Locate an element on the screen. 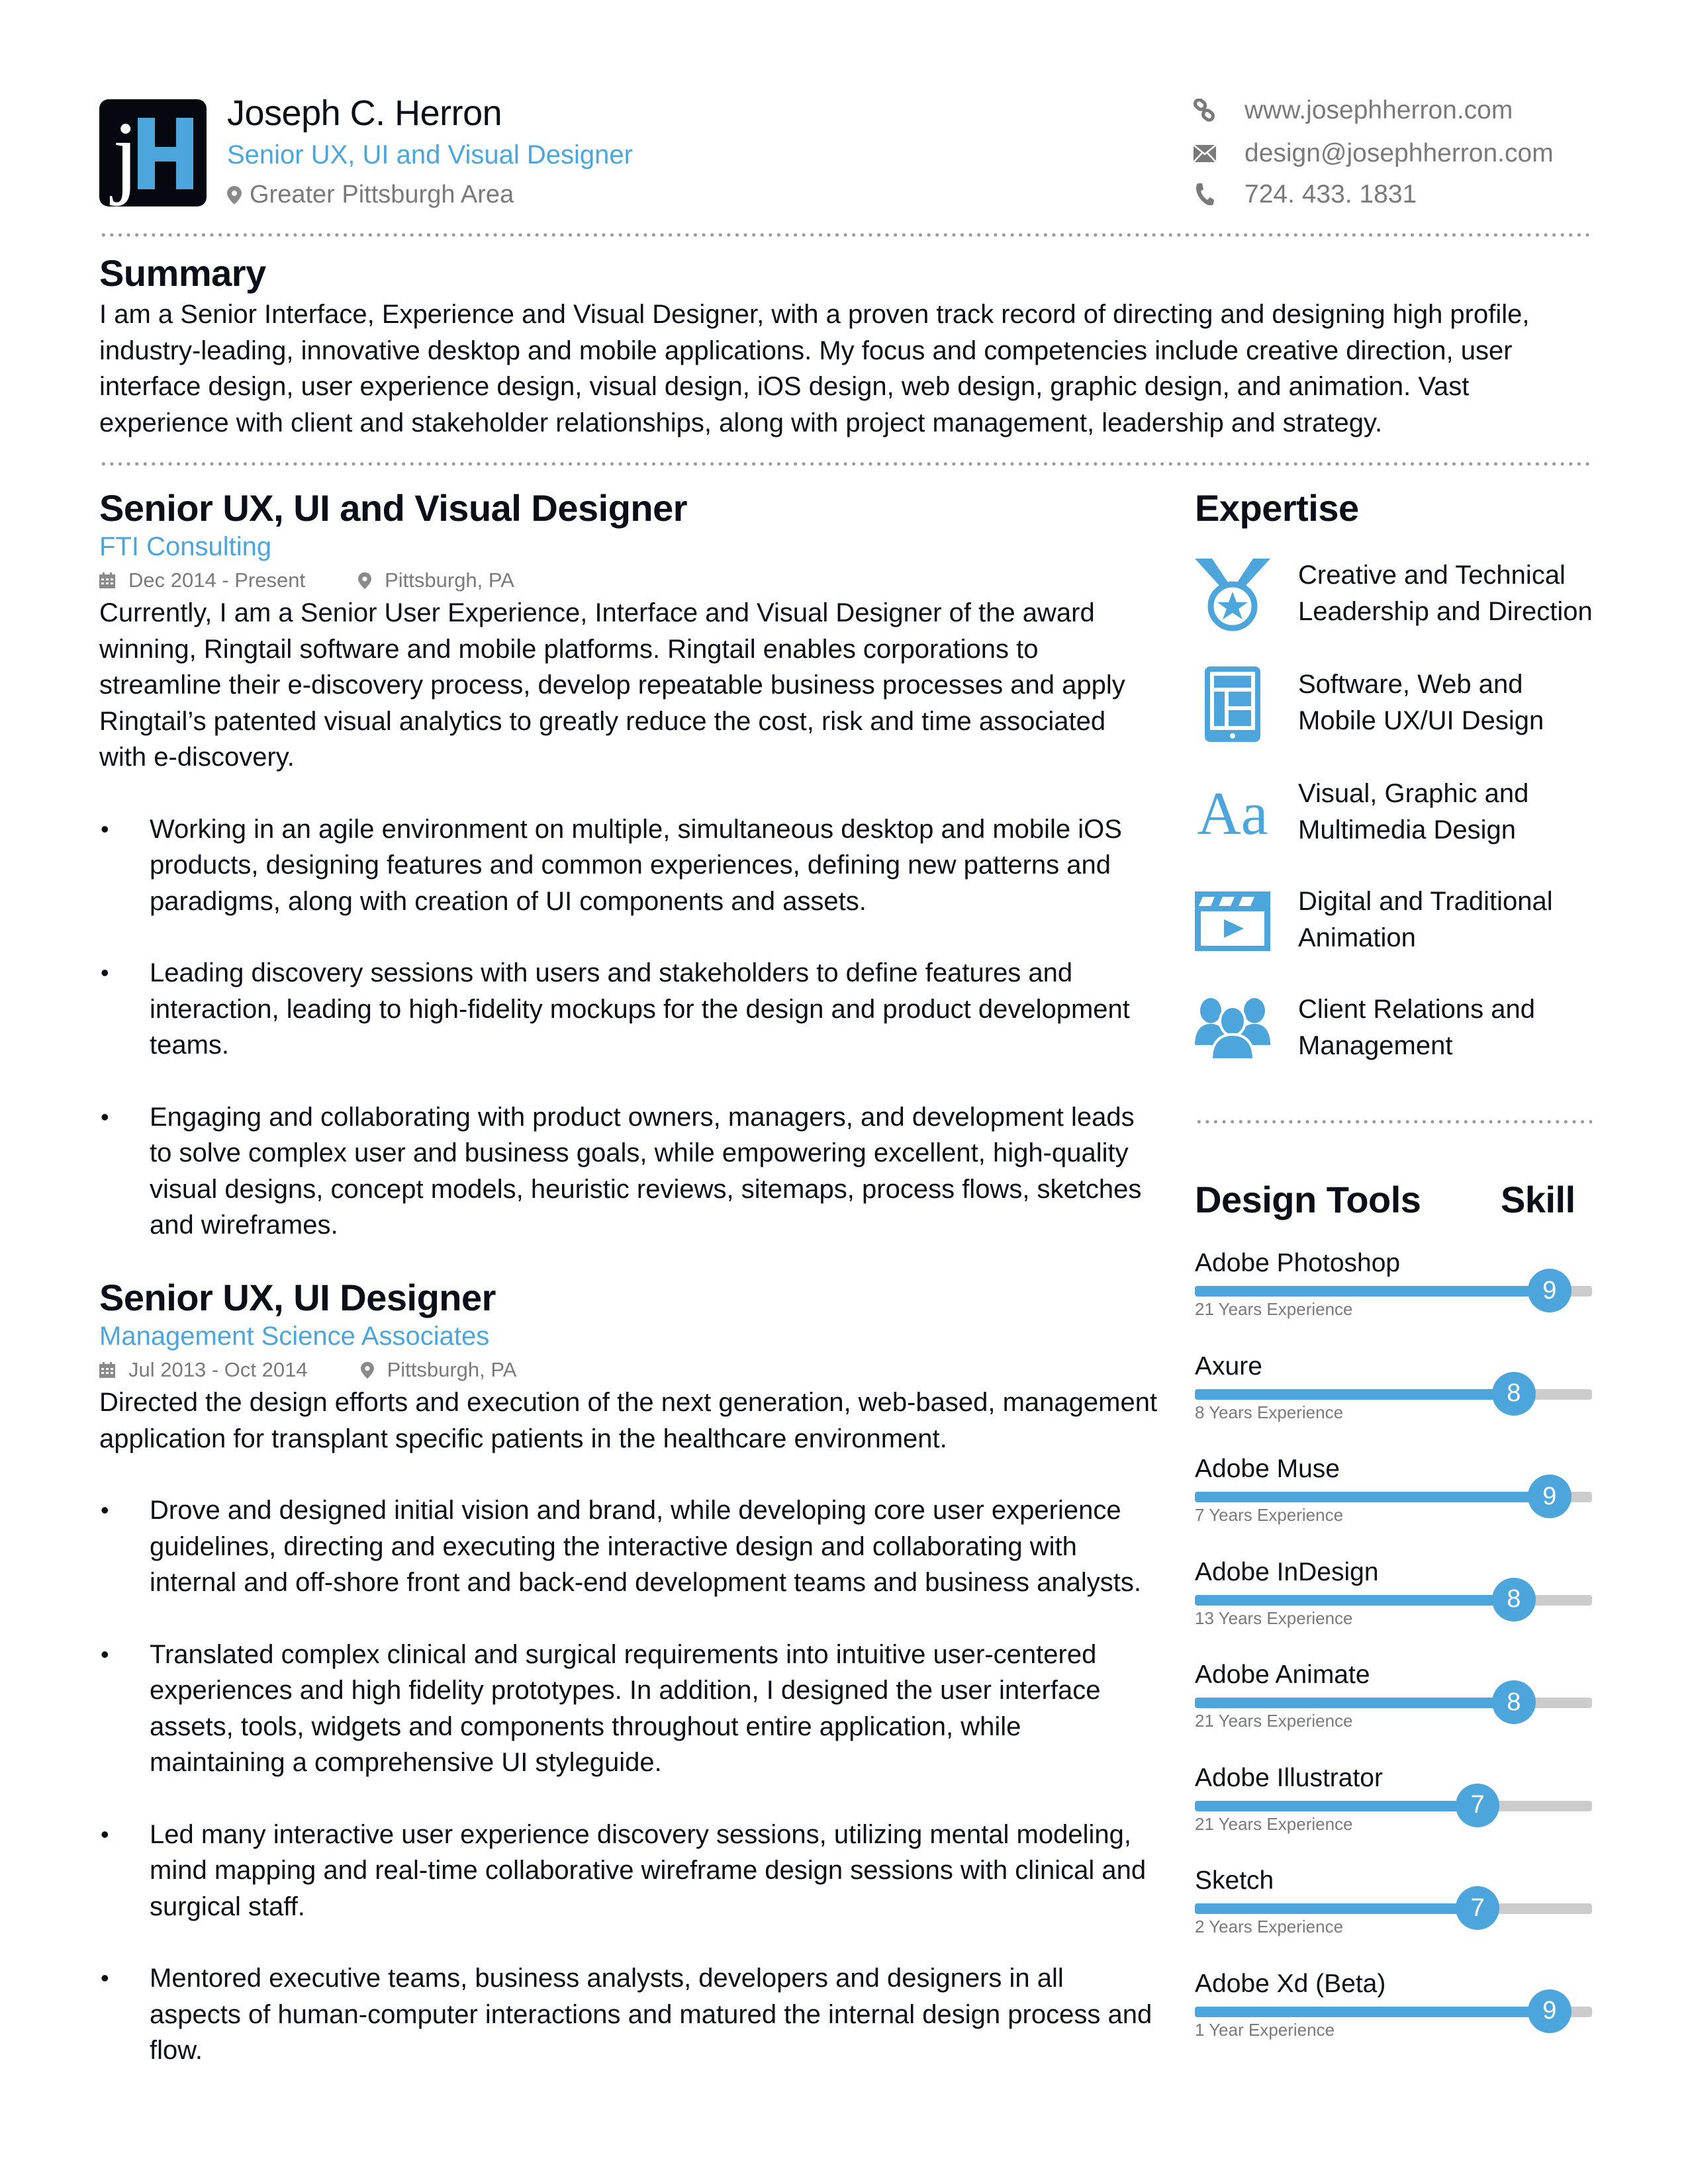 The image size is (1688, 2184). expertise-item: Aa Visual, Graphic and Multimedia Design is located at coordinates (1400, 813).